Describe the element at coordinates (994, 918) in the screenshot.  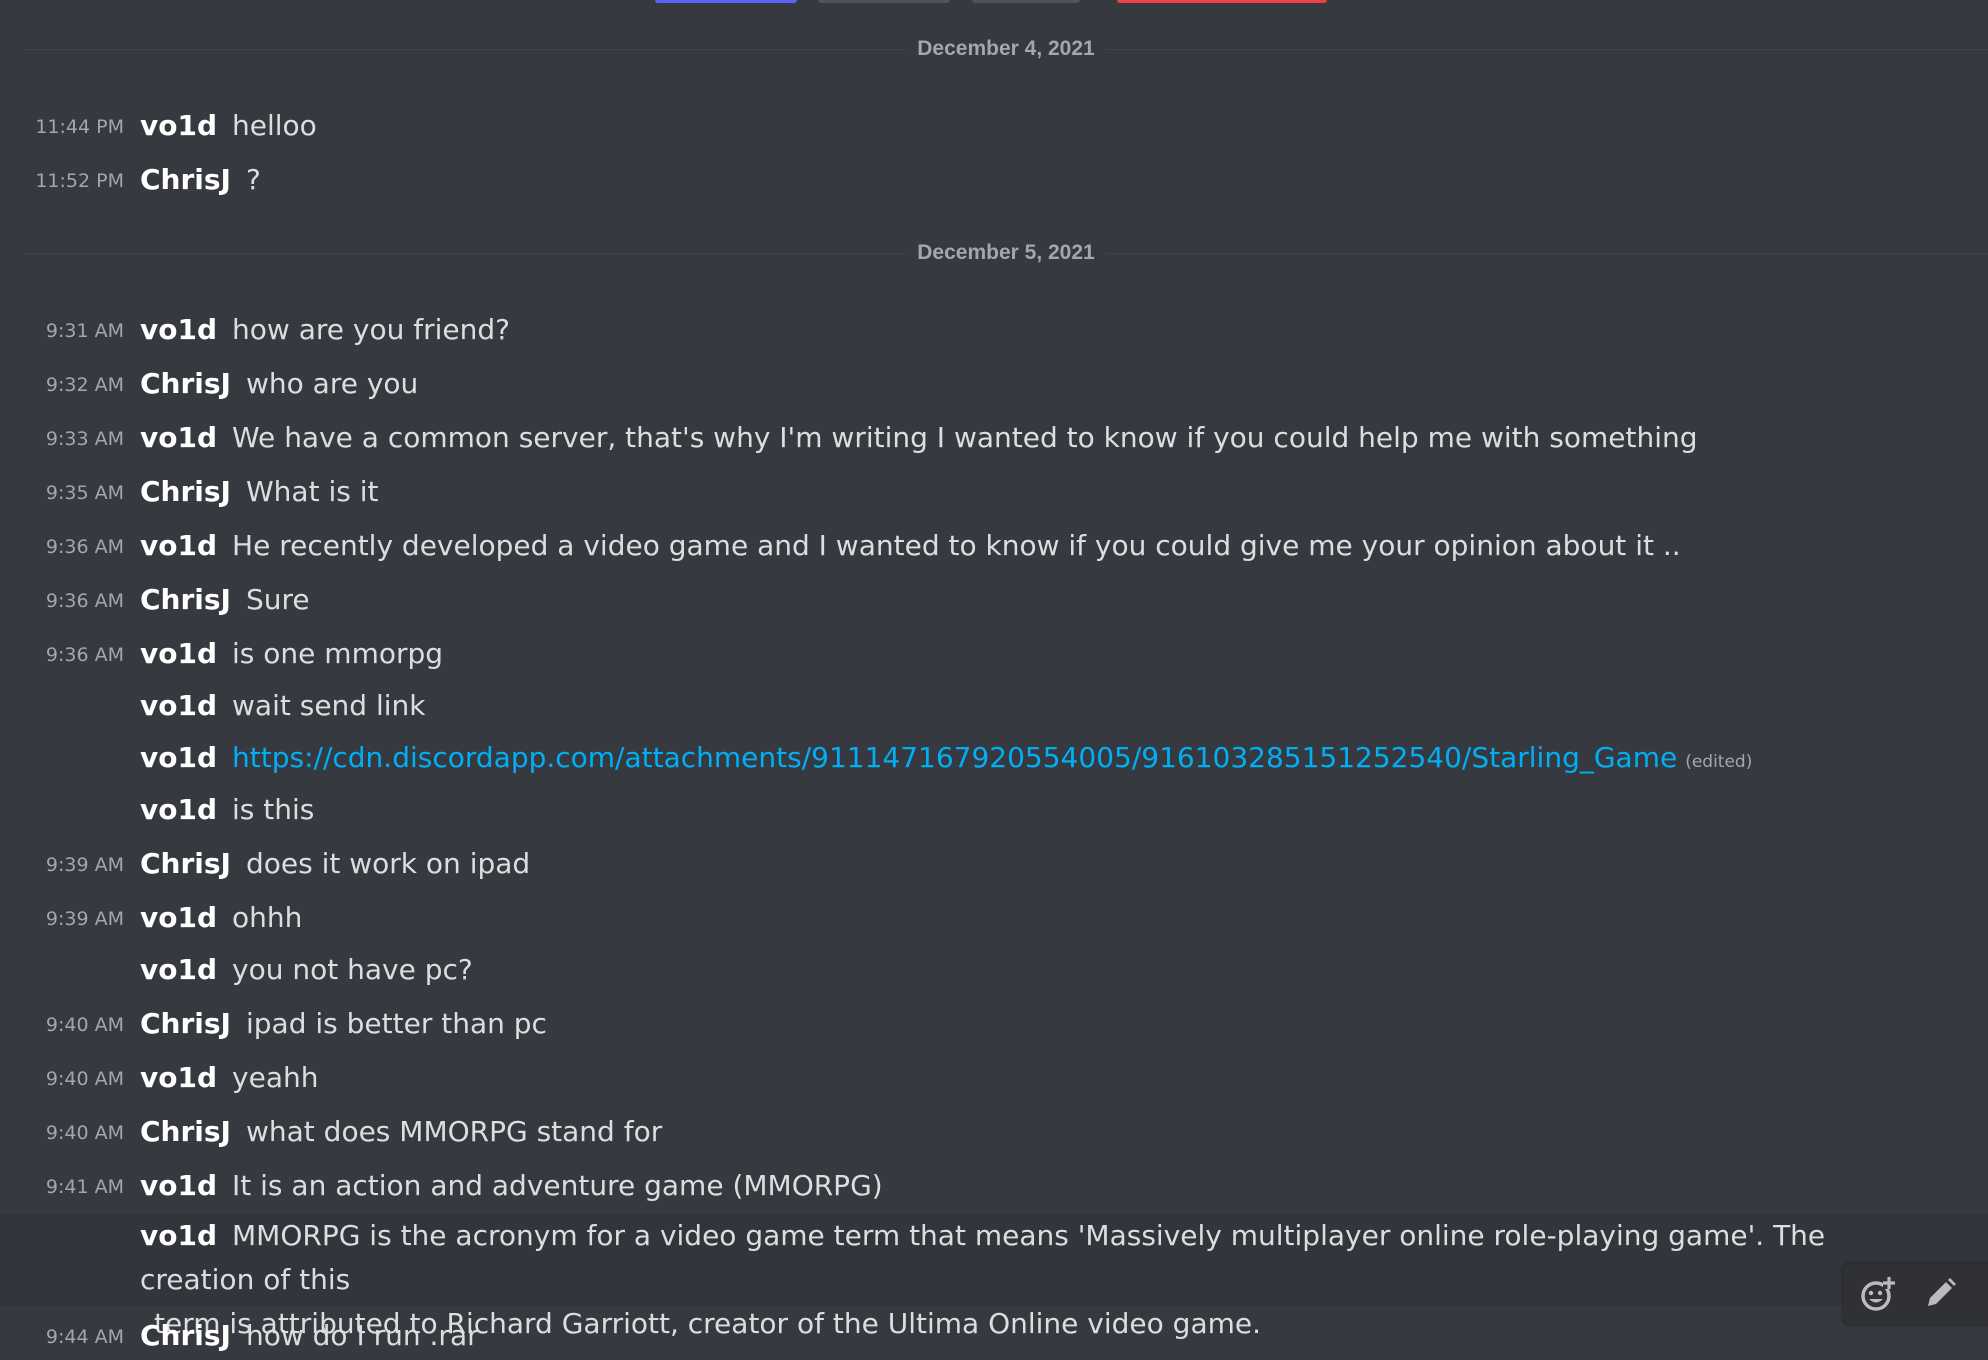
I see `message-row: 9:39 AM vo1d ohhh` at that location.